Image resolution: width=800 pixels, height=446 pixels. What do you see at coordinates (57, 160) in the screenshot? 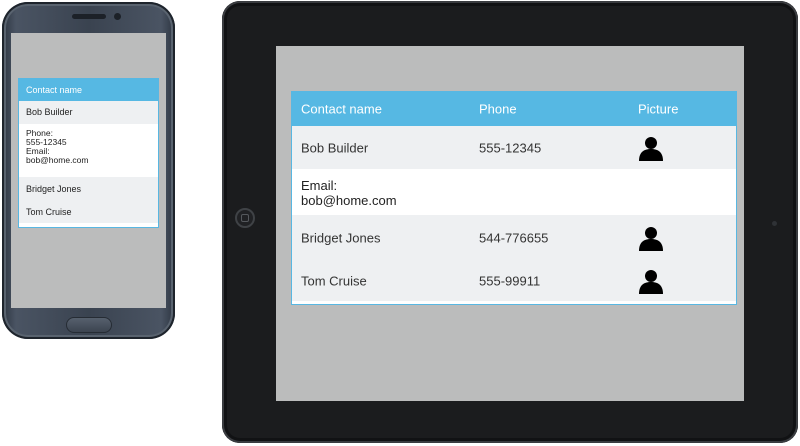
I see `phone-detail-email-value: bob@home.com` at bounding box center [57, 160].